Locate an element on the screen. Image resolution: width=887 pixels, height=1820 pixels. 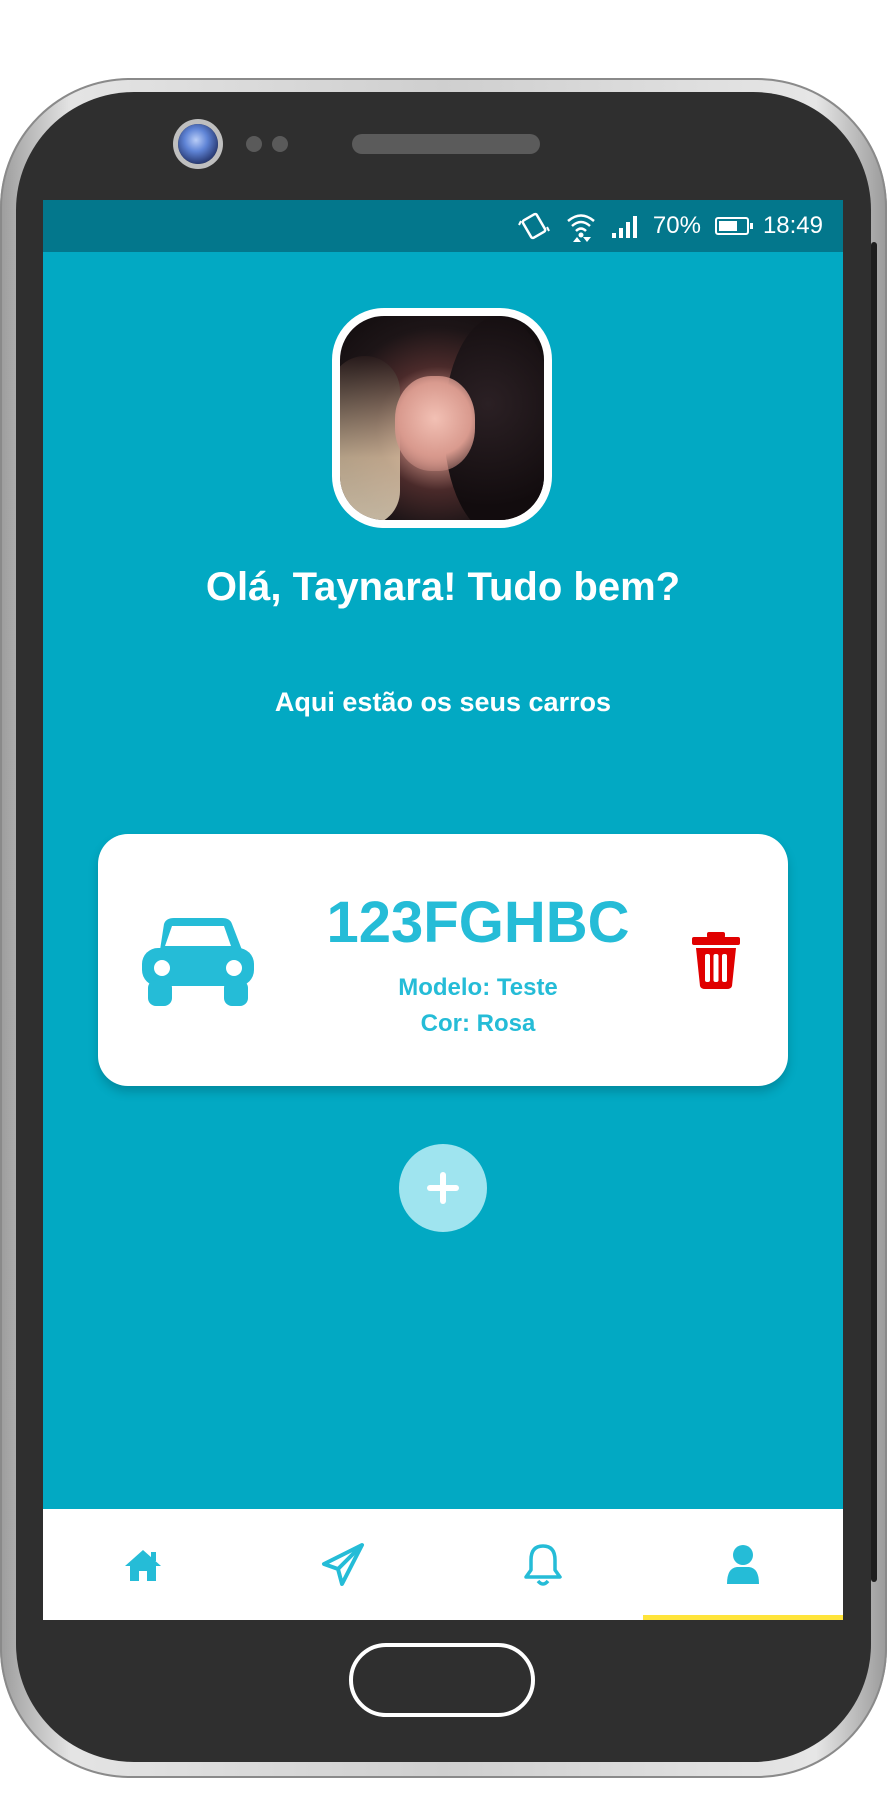
side-button is located at coordinates (874, 912).